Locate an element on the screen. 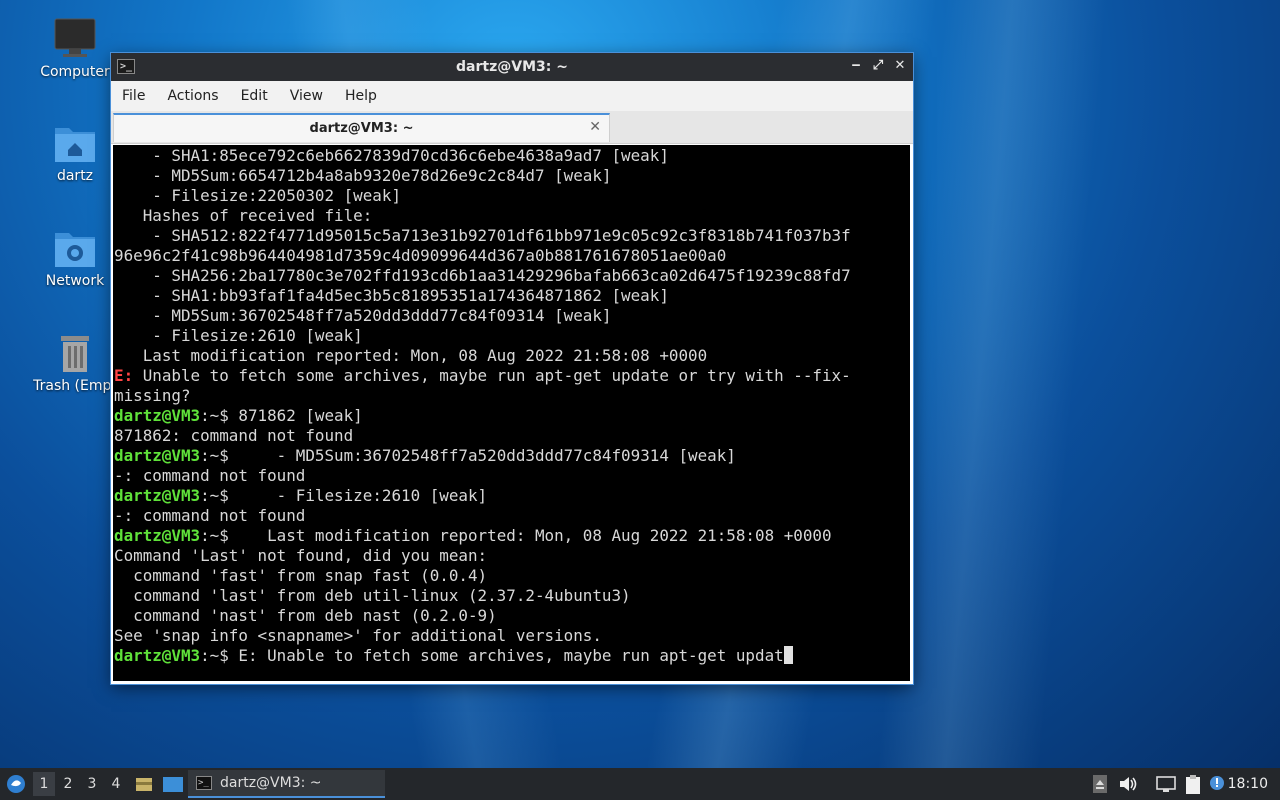 The width and height of the screenshot is (1280, 800). terminal-line: 871862: command not found is located at coordinates (234, 435).